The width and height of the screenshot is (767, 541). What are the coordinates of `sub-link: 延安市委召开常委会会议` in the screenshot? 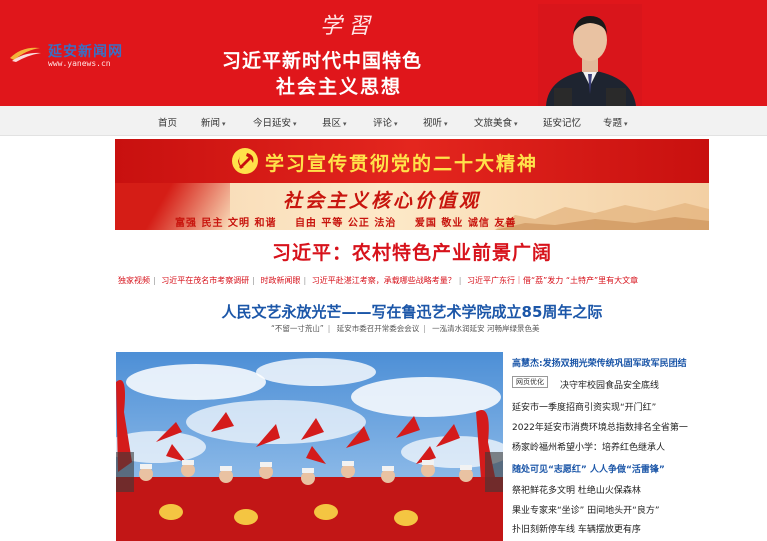 It's located at (378, 328).